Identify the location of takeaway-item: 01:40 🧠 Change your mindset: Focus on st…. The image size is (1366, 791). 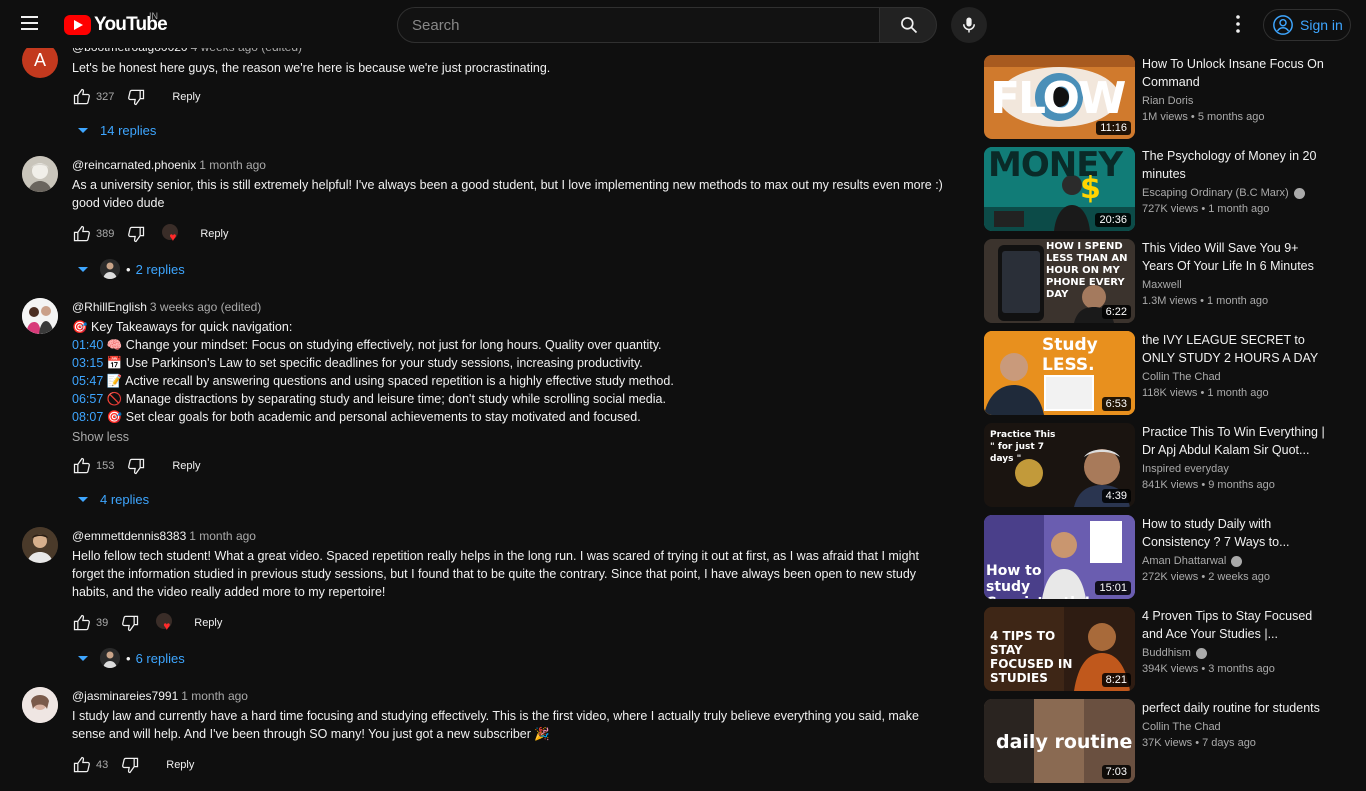
(512, 345).